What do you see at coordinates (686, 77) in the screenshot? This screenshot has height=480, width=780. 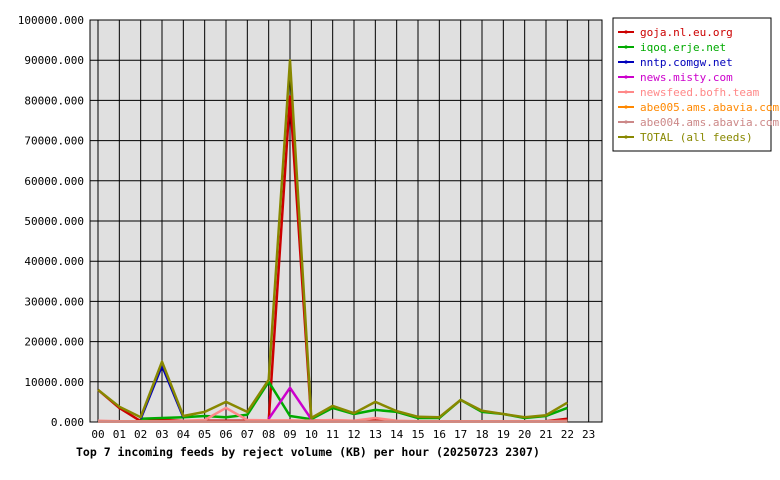 I see `legend-label: news.misty.com` at bounding box center [686, 77].